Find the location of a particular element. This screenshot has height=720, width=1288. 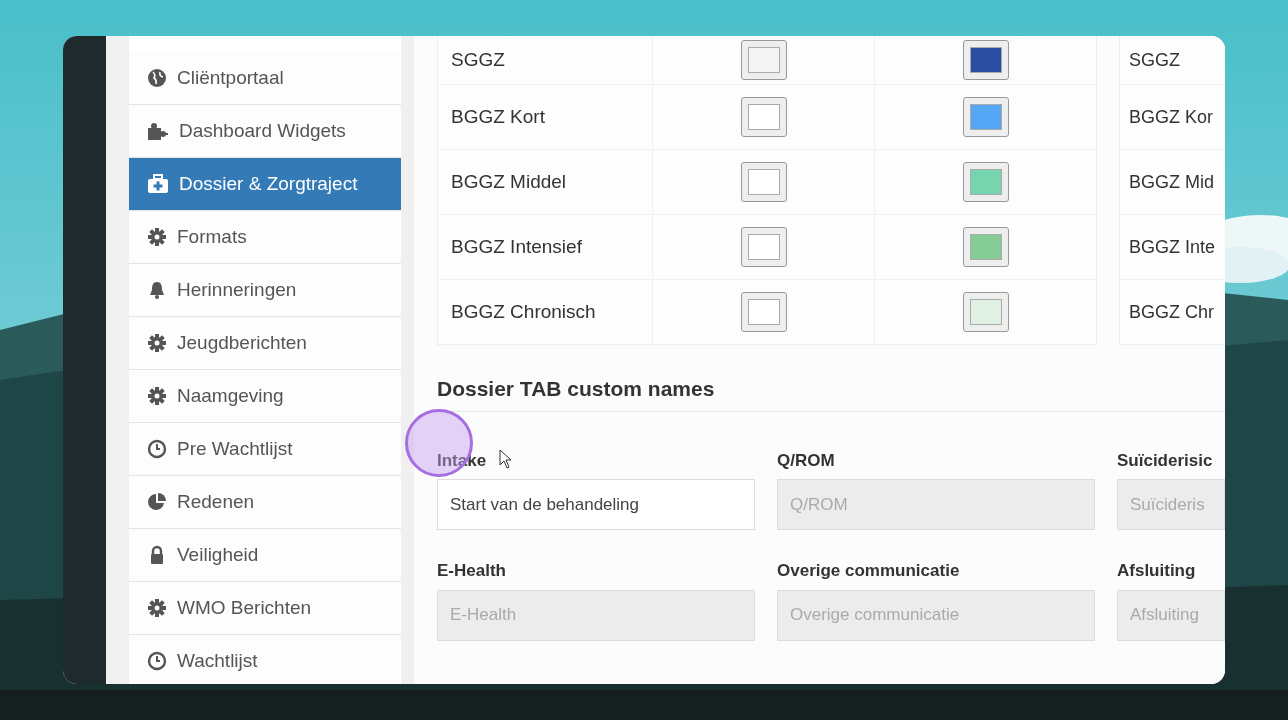

table-cell-text: BGGZ Chronisch is located at coordinates (523, 311).